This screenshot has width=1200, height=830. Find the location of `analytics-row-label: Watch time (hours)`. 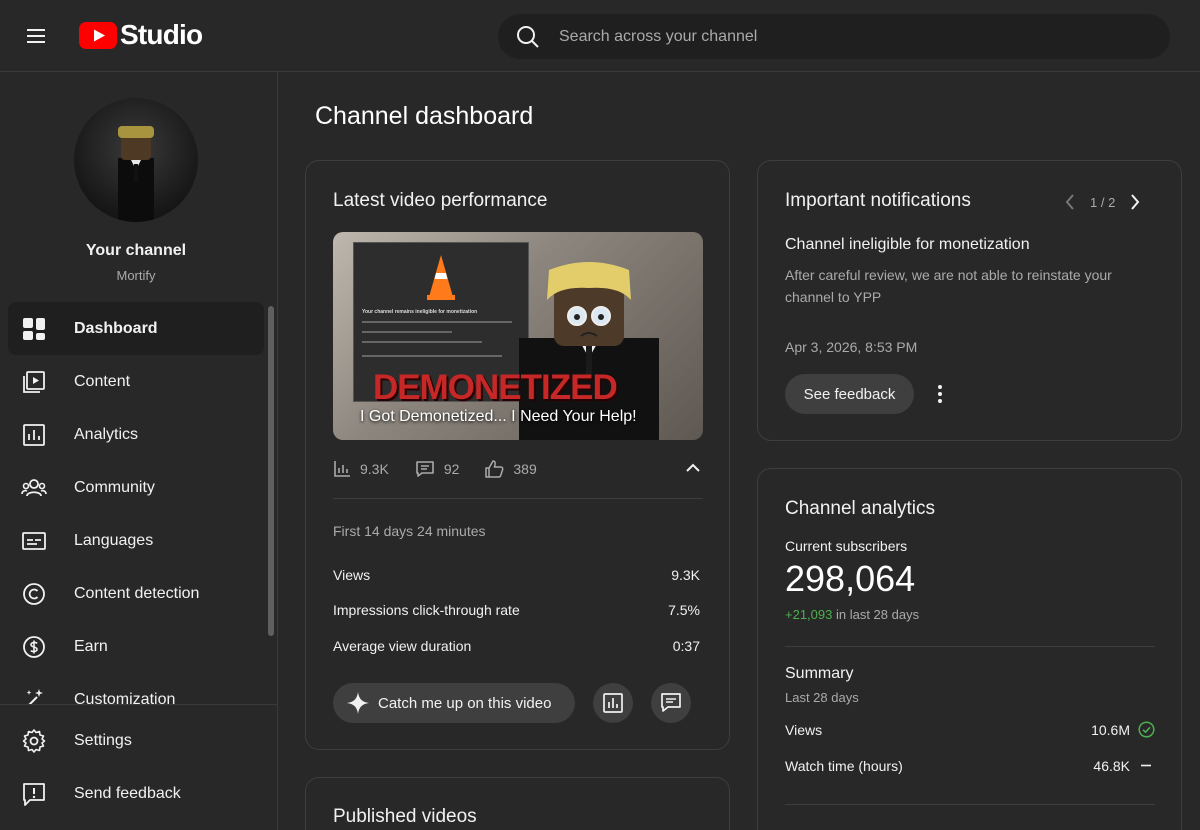

analytics-row-label: Watch time (hours) is located at coordinates (844, 765).